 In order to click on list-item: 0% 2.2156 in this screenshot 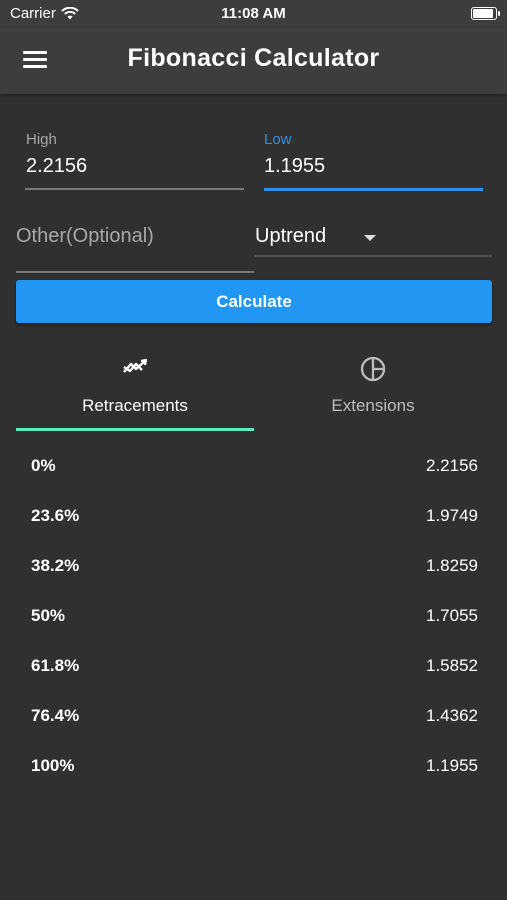, I will do `click(253, 465)`.